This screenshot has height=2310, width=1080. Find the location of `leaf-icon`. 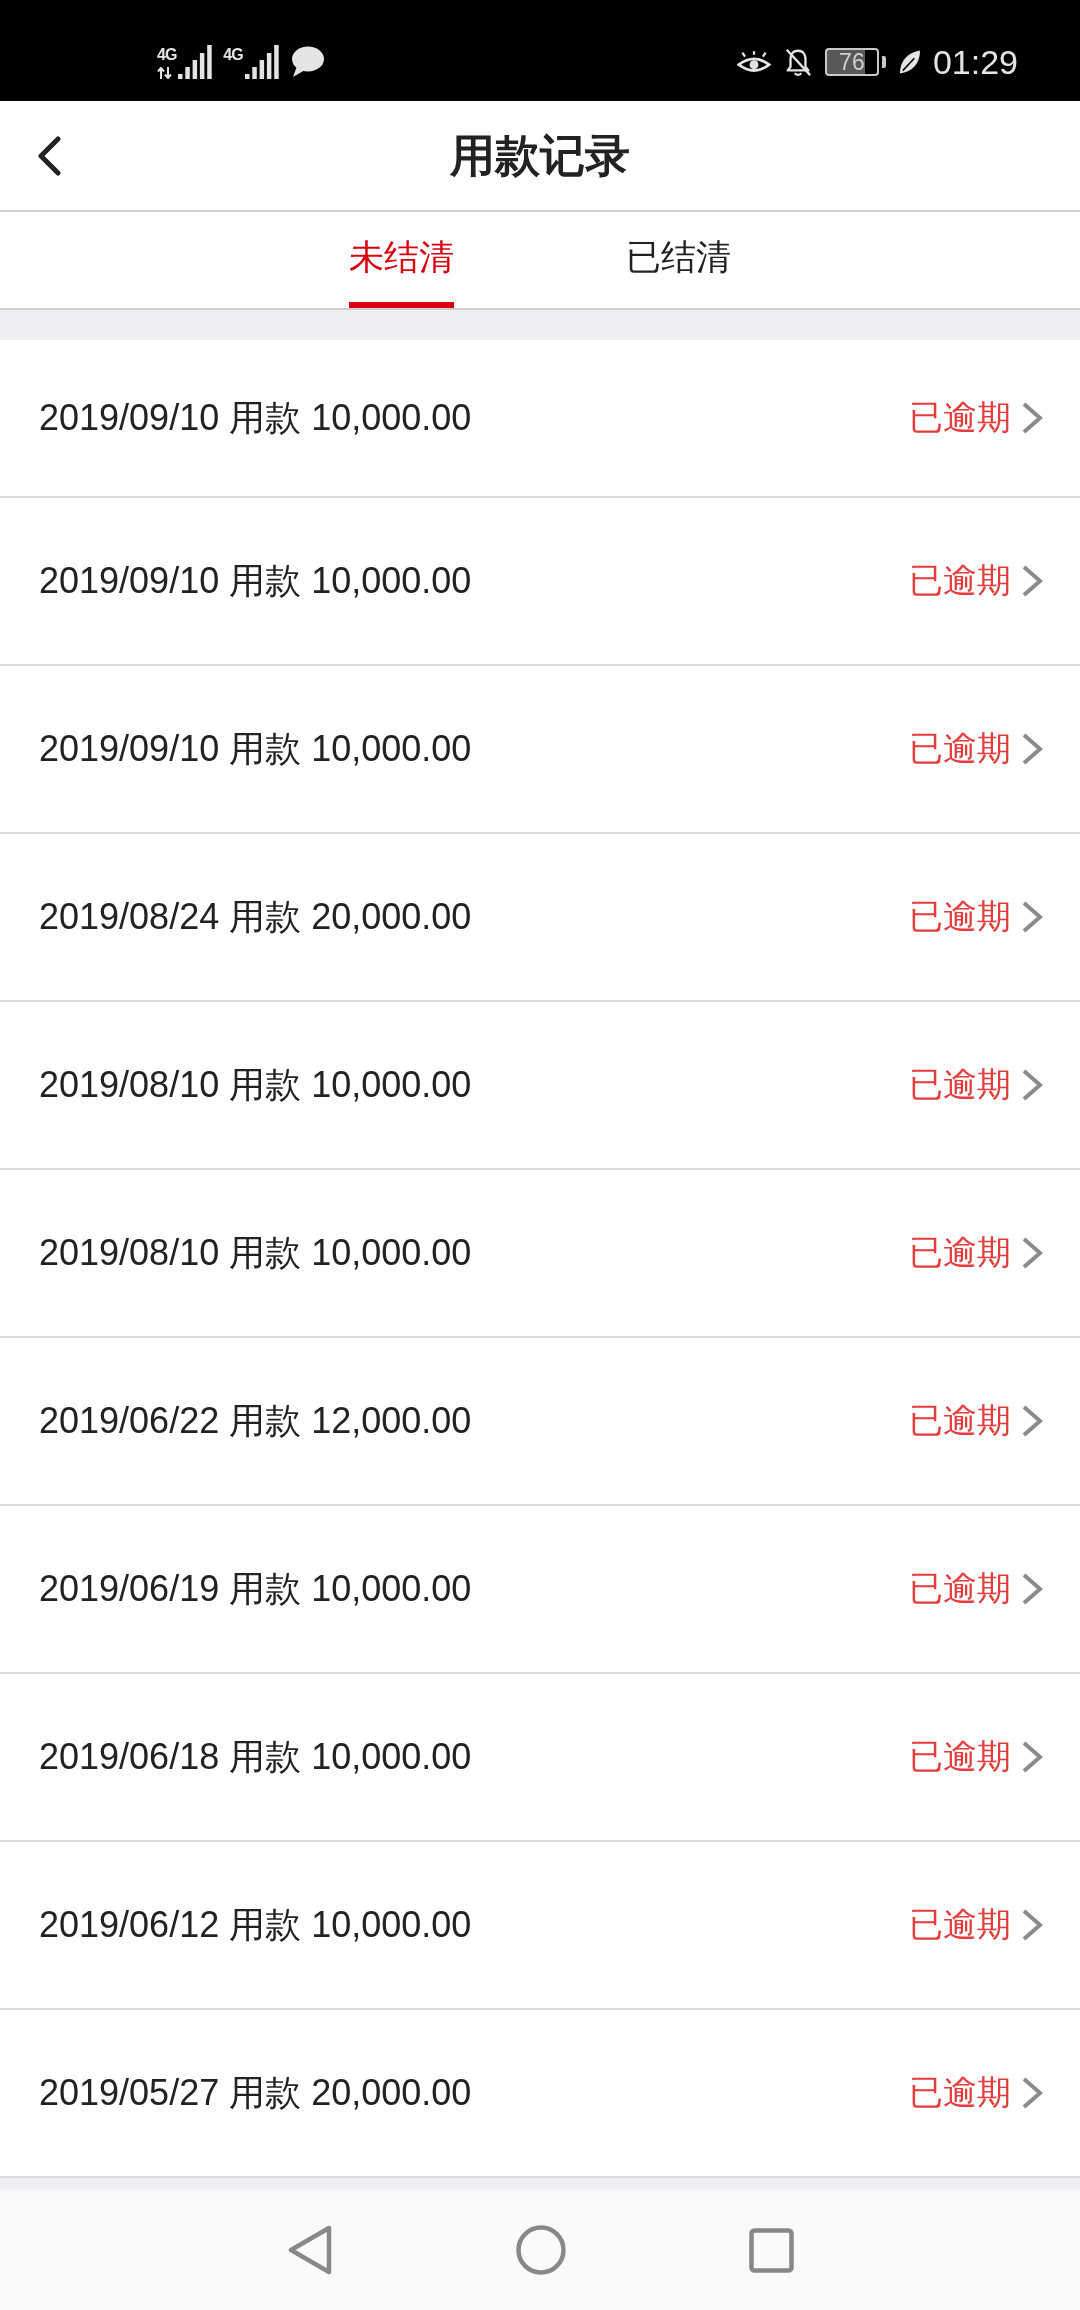

leaf-icon is located at coordinates (909, 61).